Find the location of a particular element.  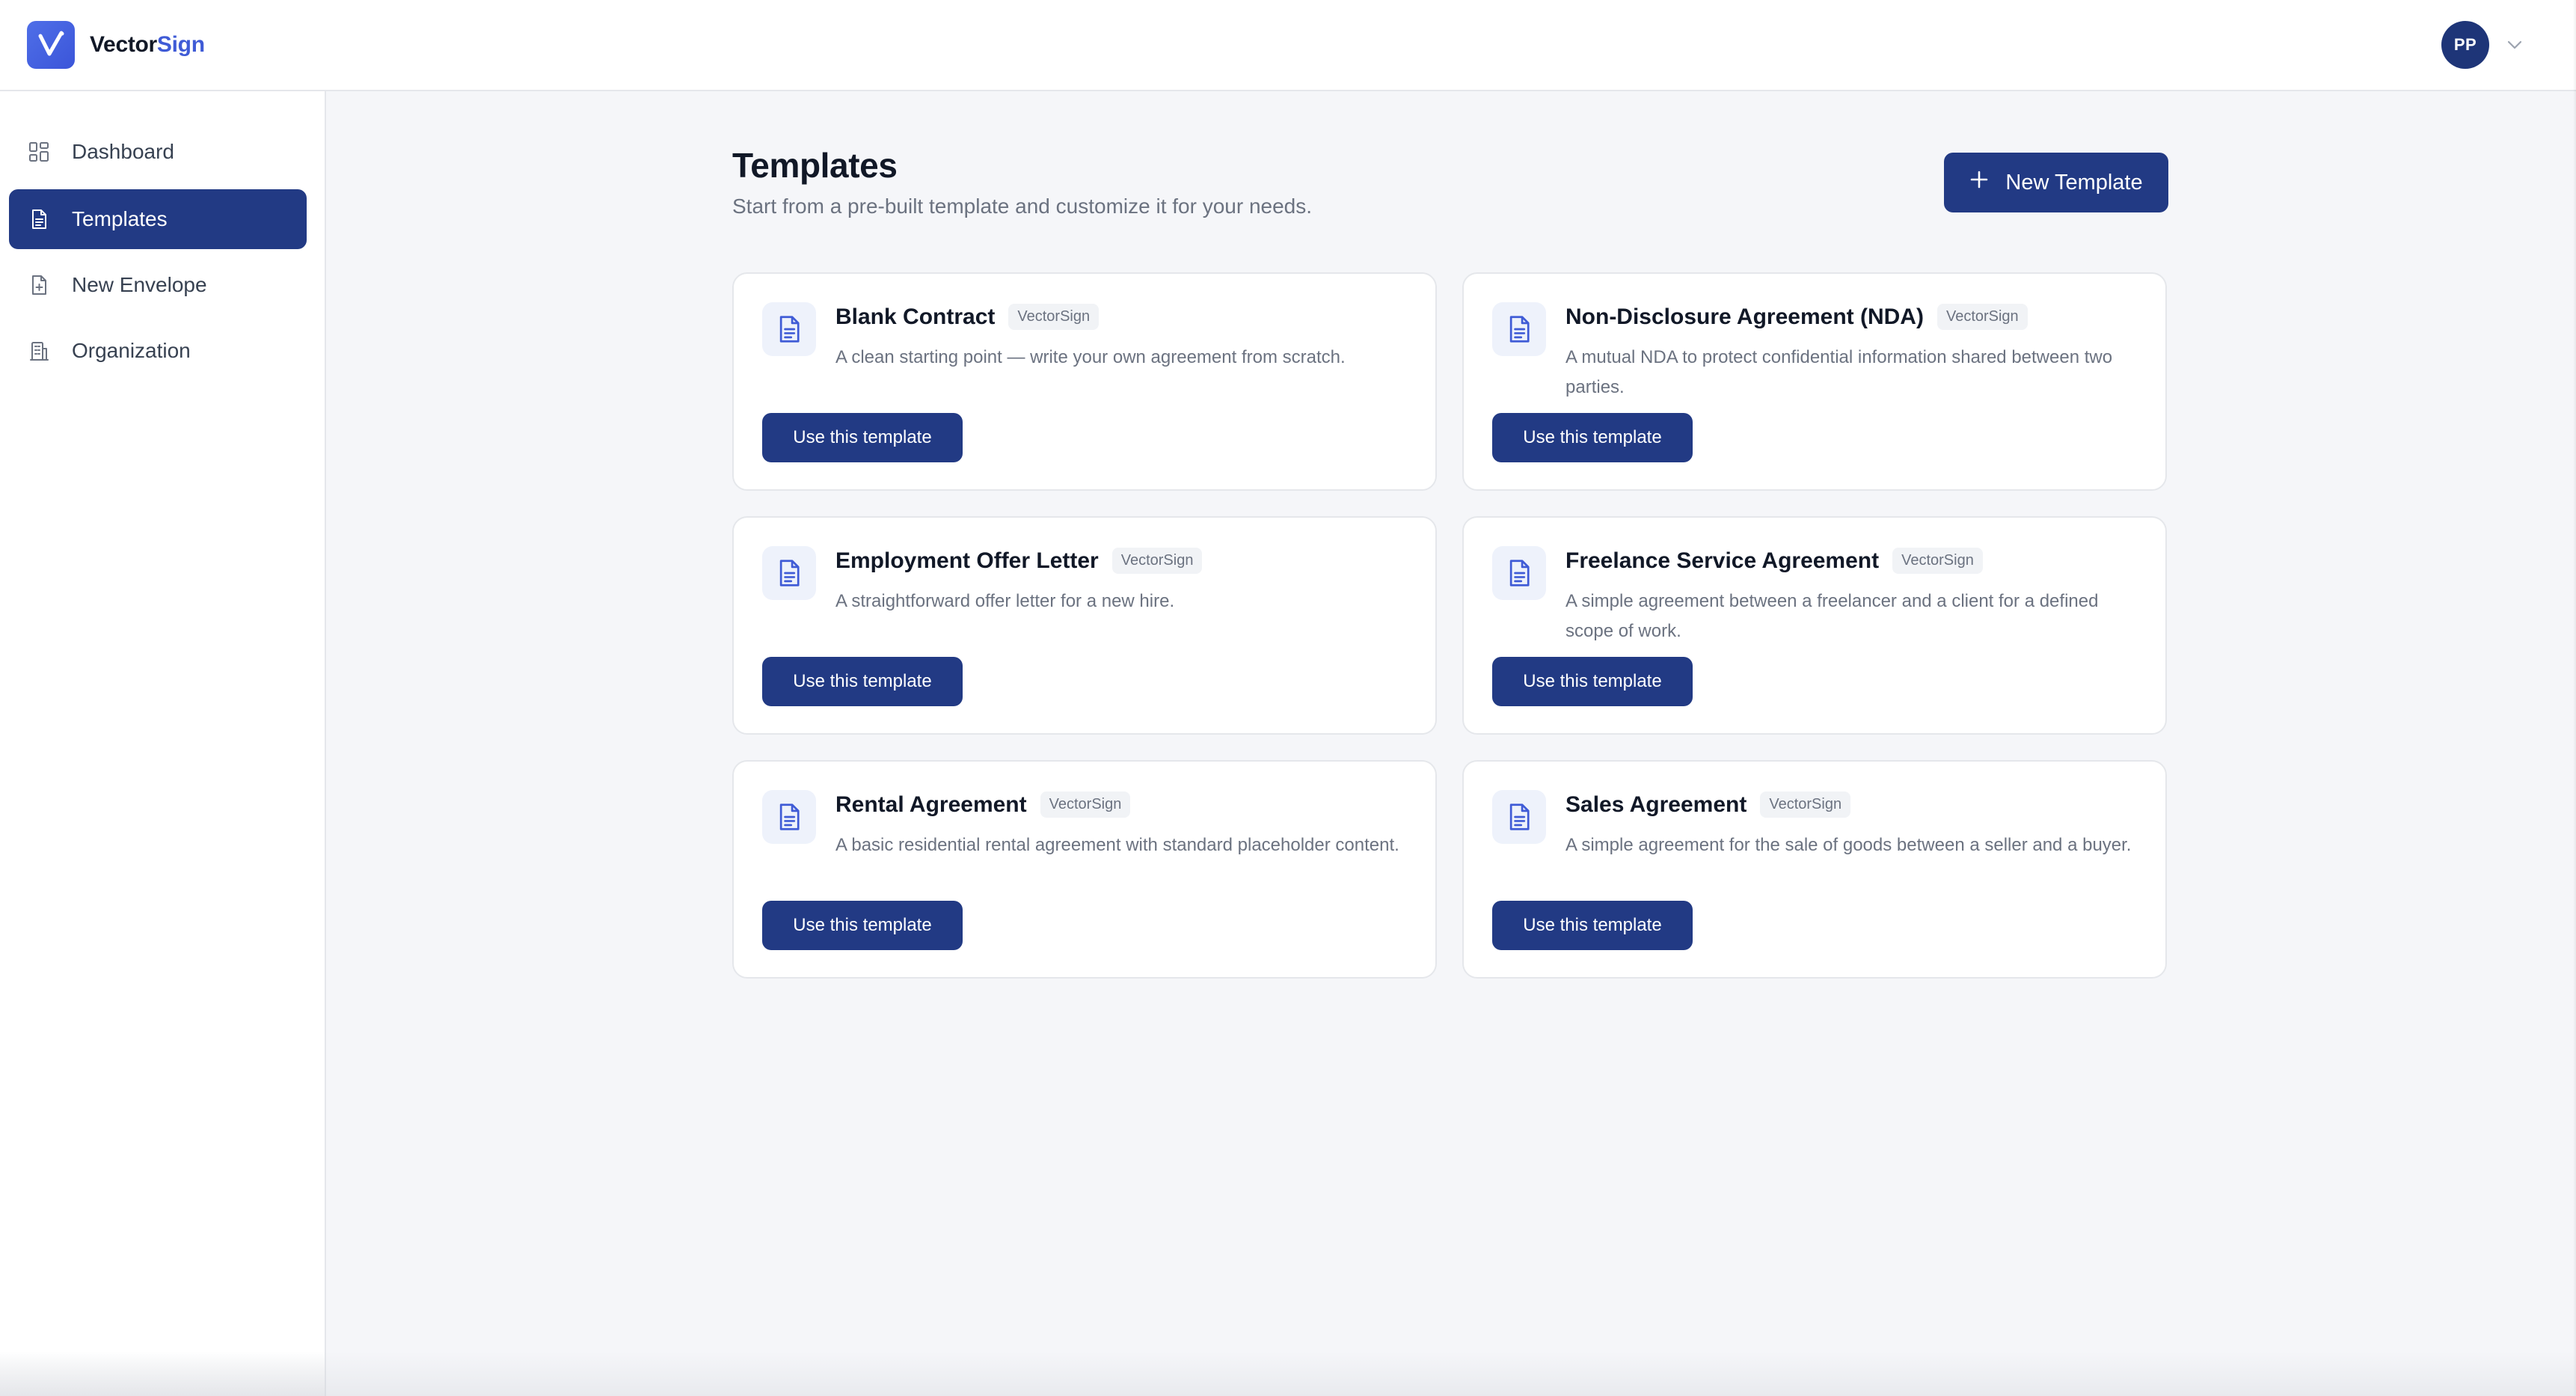

sidebar-item-organization: Organization is located at coordinates (158, 351).